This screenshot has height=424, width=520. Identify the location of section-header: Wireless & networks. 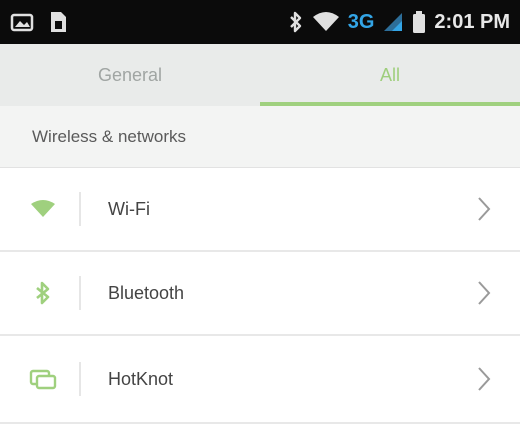
(260, 137).